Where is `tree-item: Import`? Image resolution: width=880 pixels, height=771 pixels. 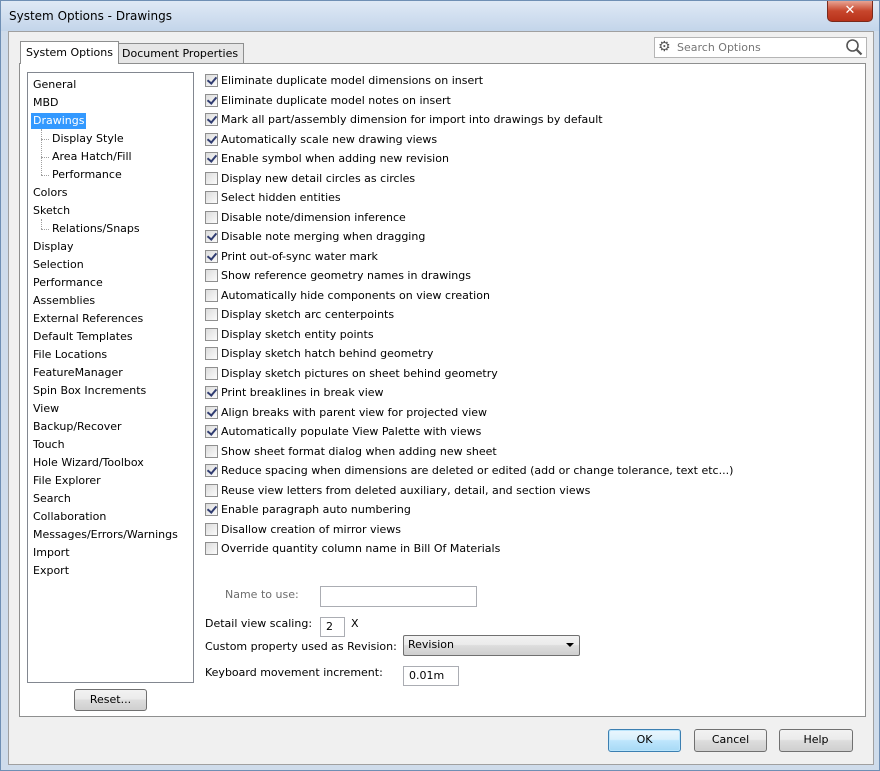
tree-item: Import is located at coordinates (51, 553).